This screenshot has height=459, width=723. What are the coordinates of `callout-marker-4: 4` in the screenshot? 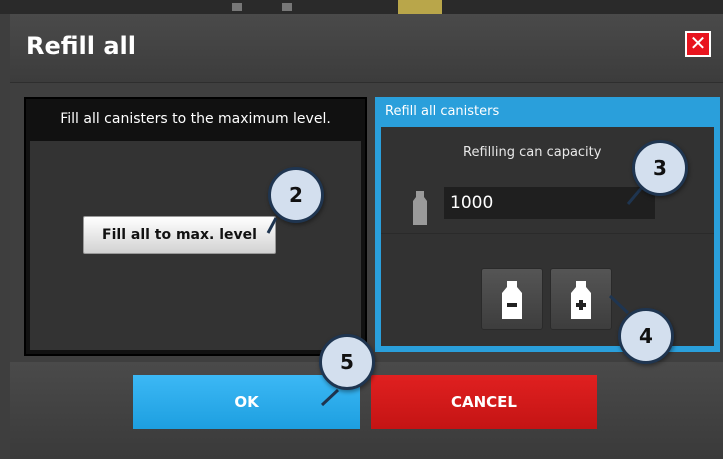 It's located at (646, 336).